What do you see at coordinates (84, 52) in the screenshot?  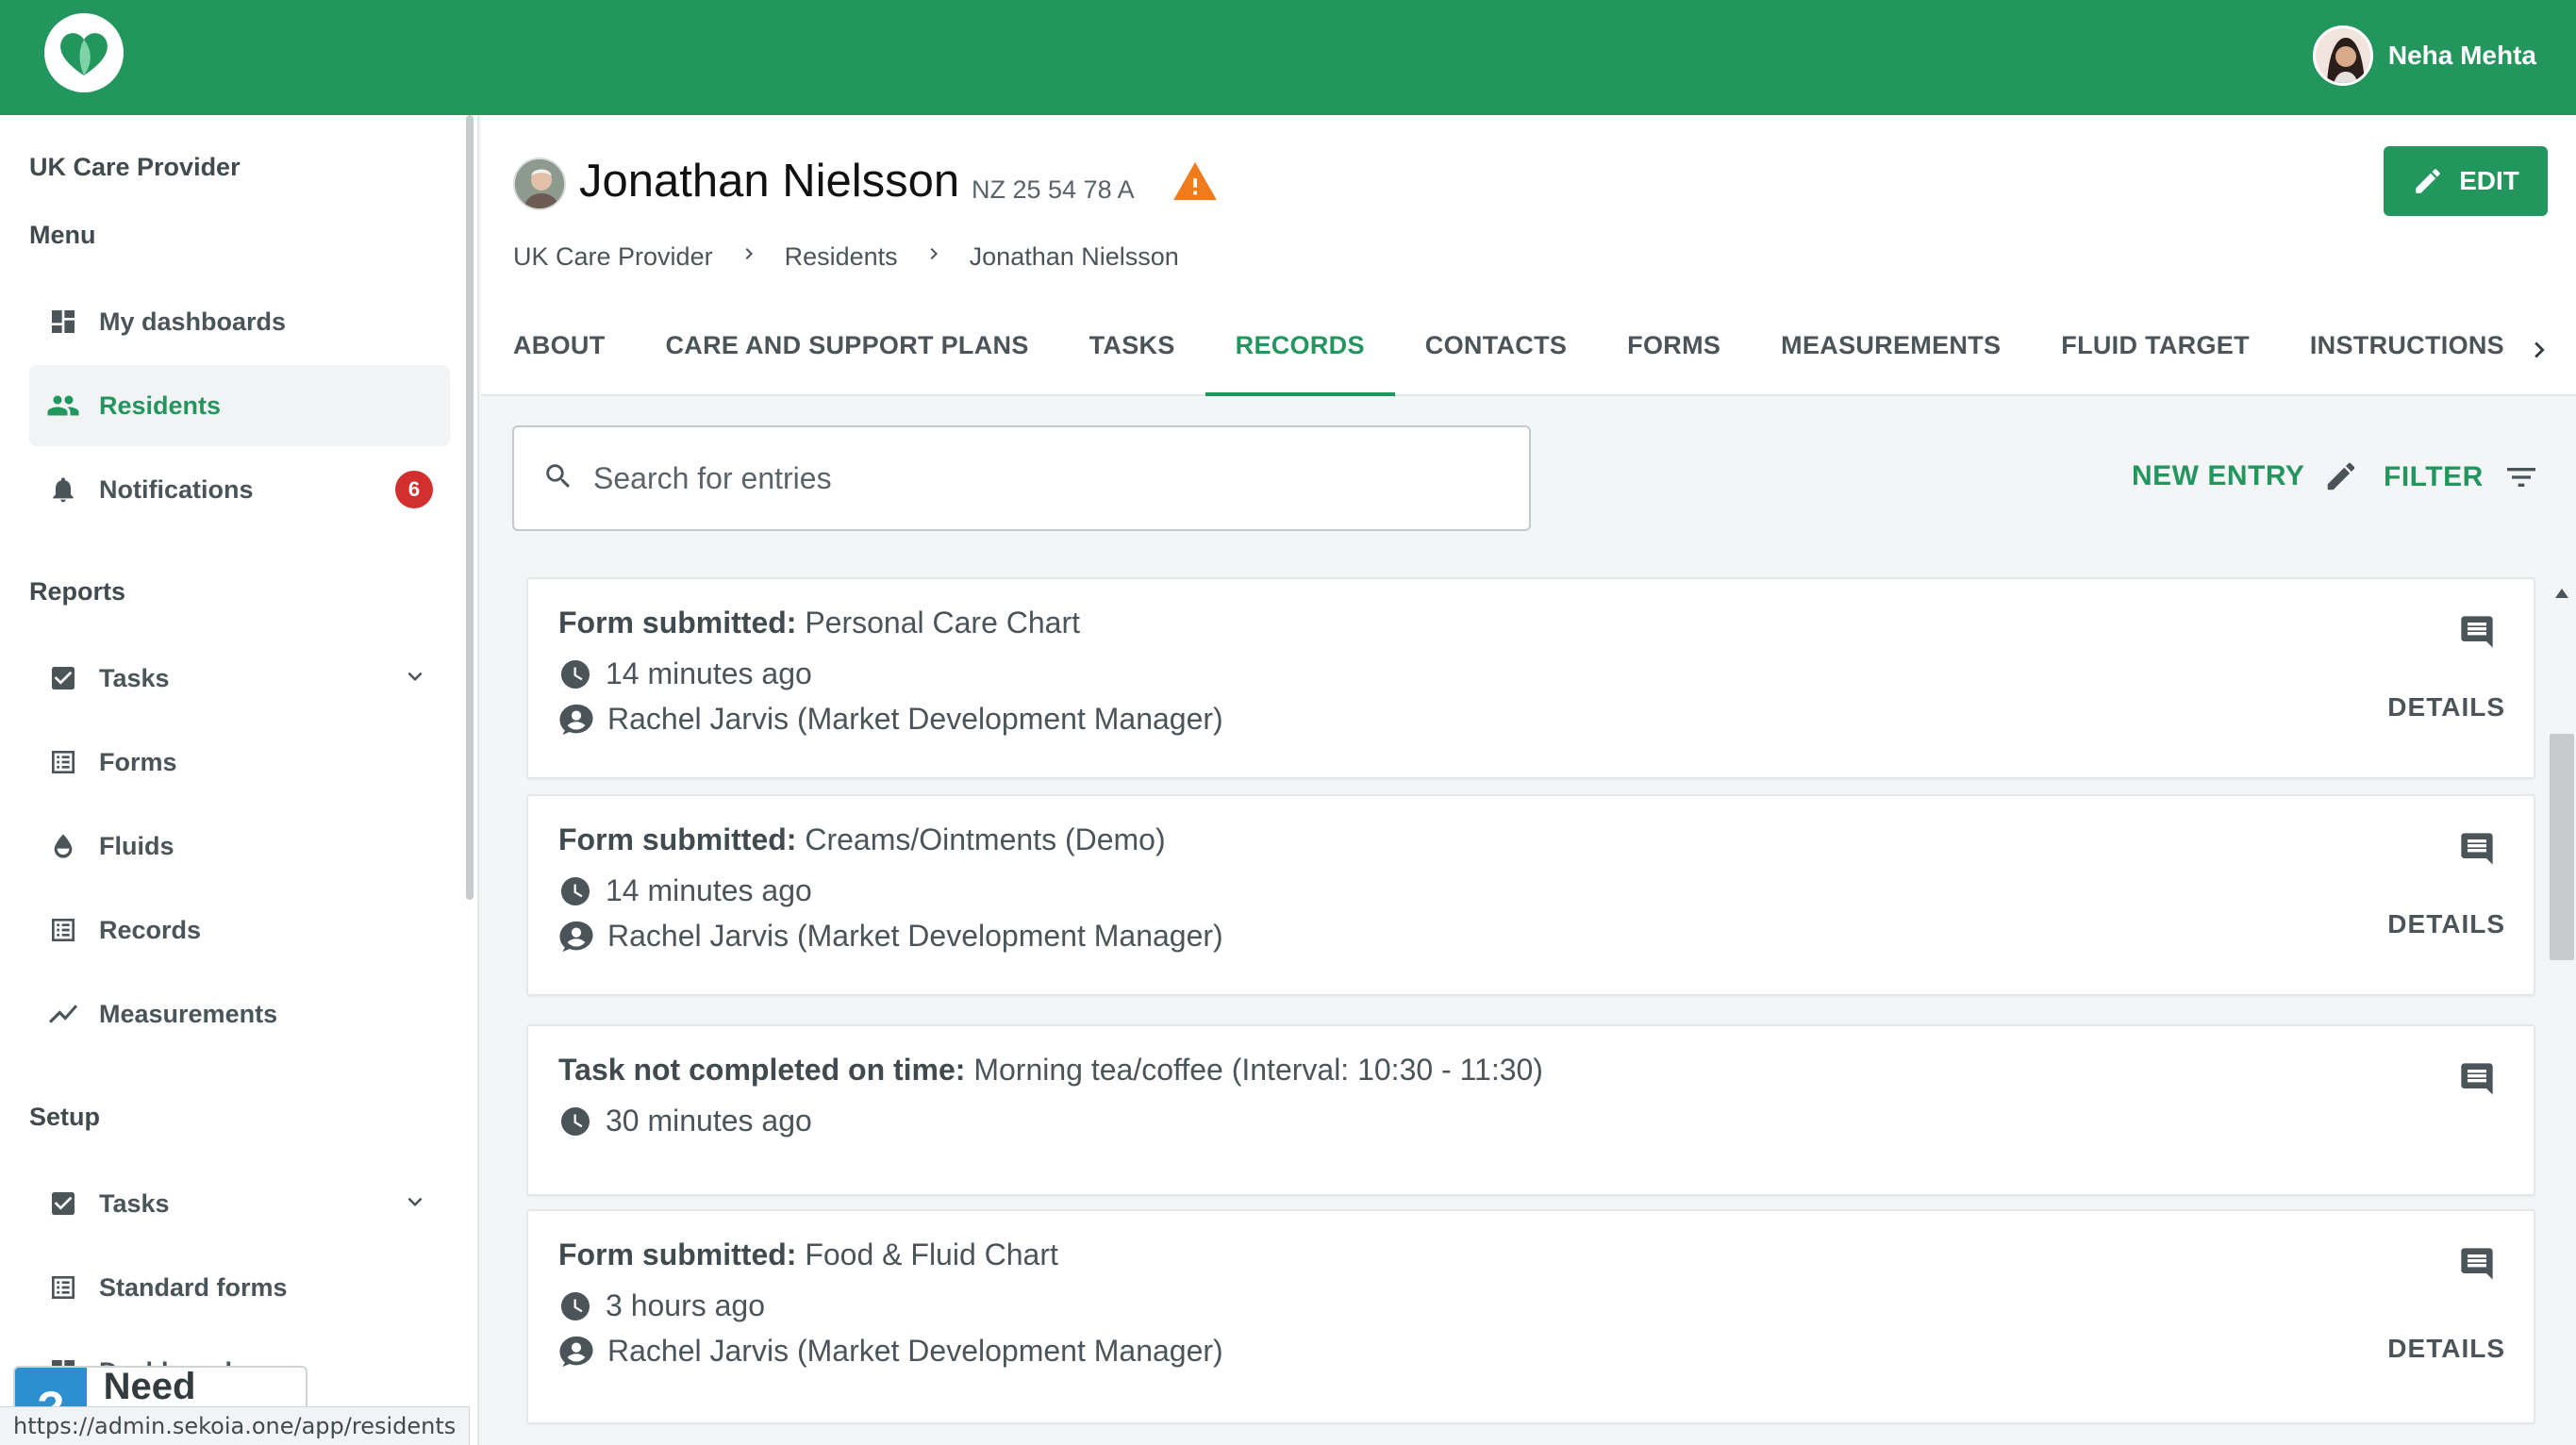 I see `app-logo` at bounding box center [84, 52].